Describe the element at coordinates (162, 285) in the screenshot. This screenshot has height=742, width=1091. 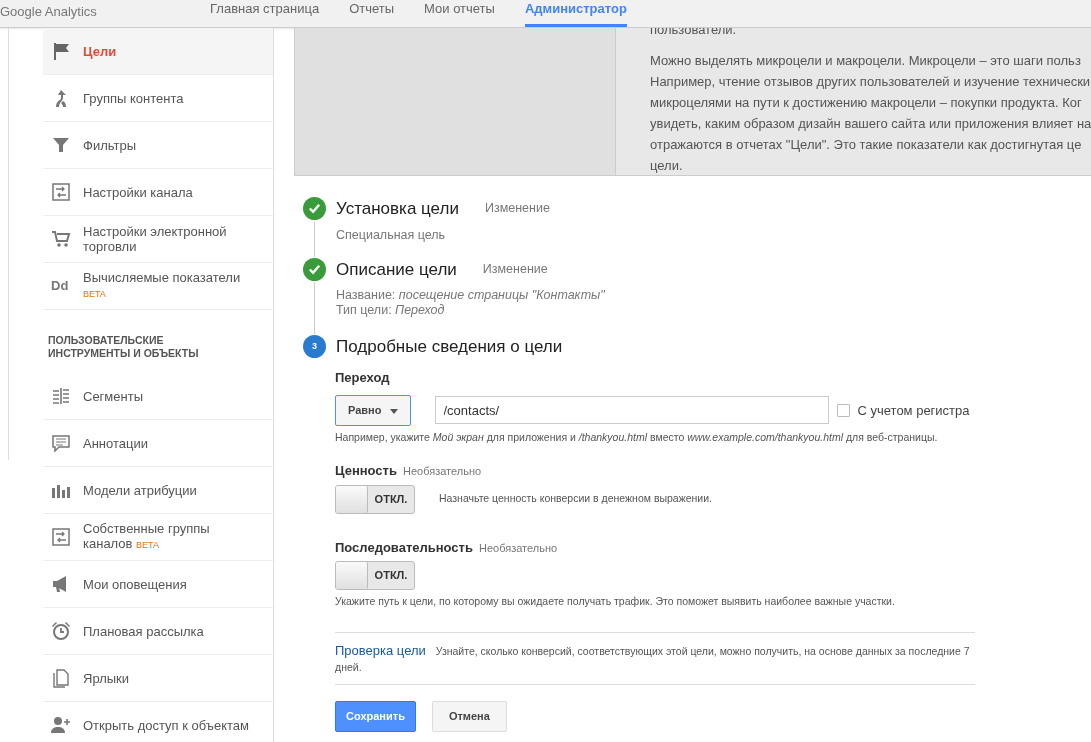
I see `item-label: Вычисляемые показатели BETA` at that location.